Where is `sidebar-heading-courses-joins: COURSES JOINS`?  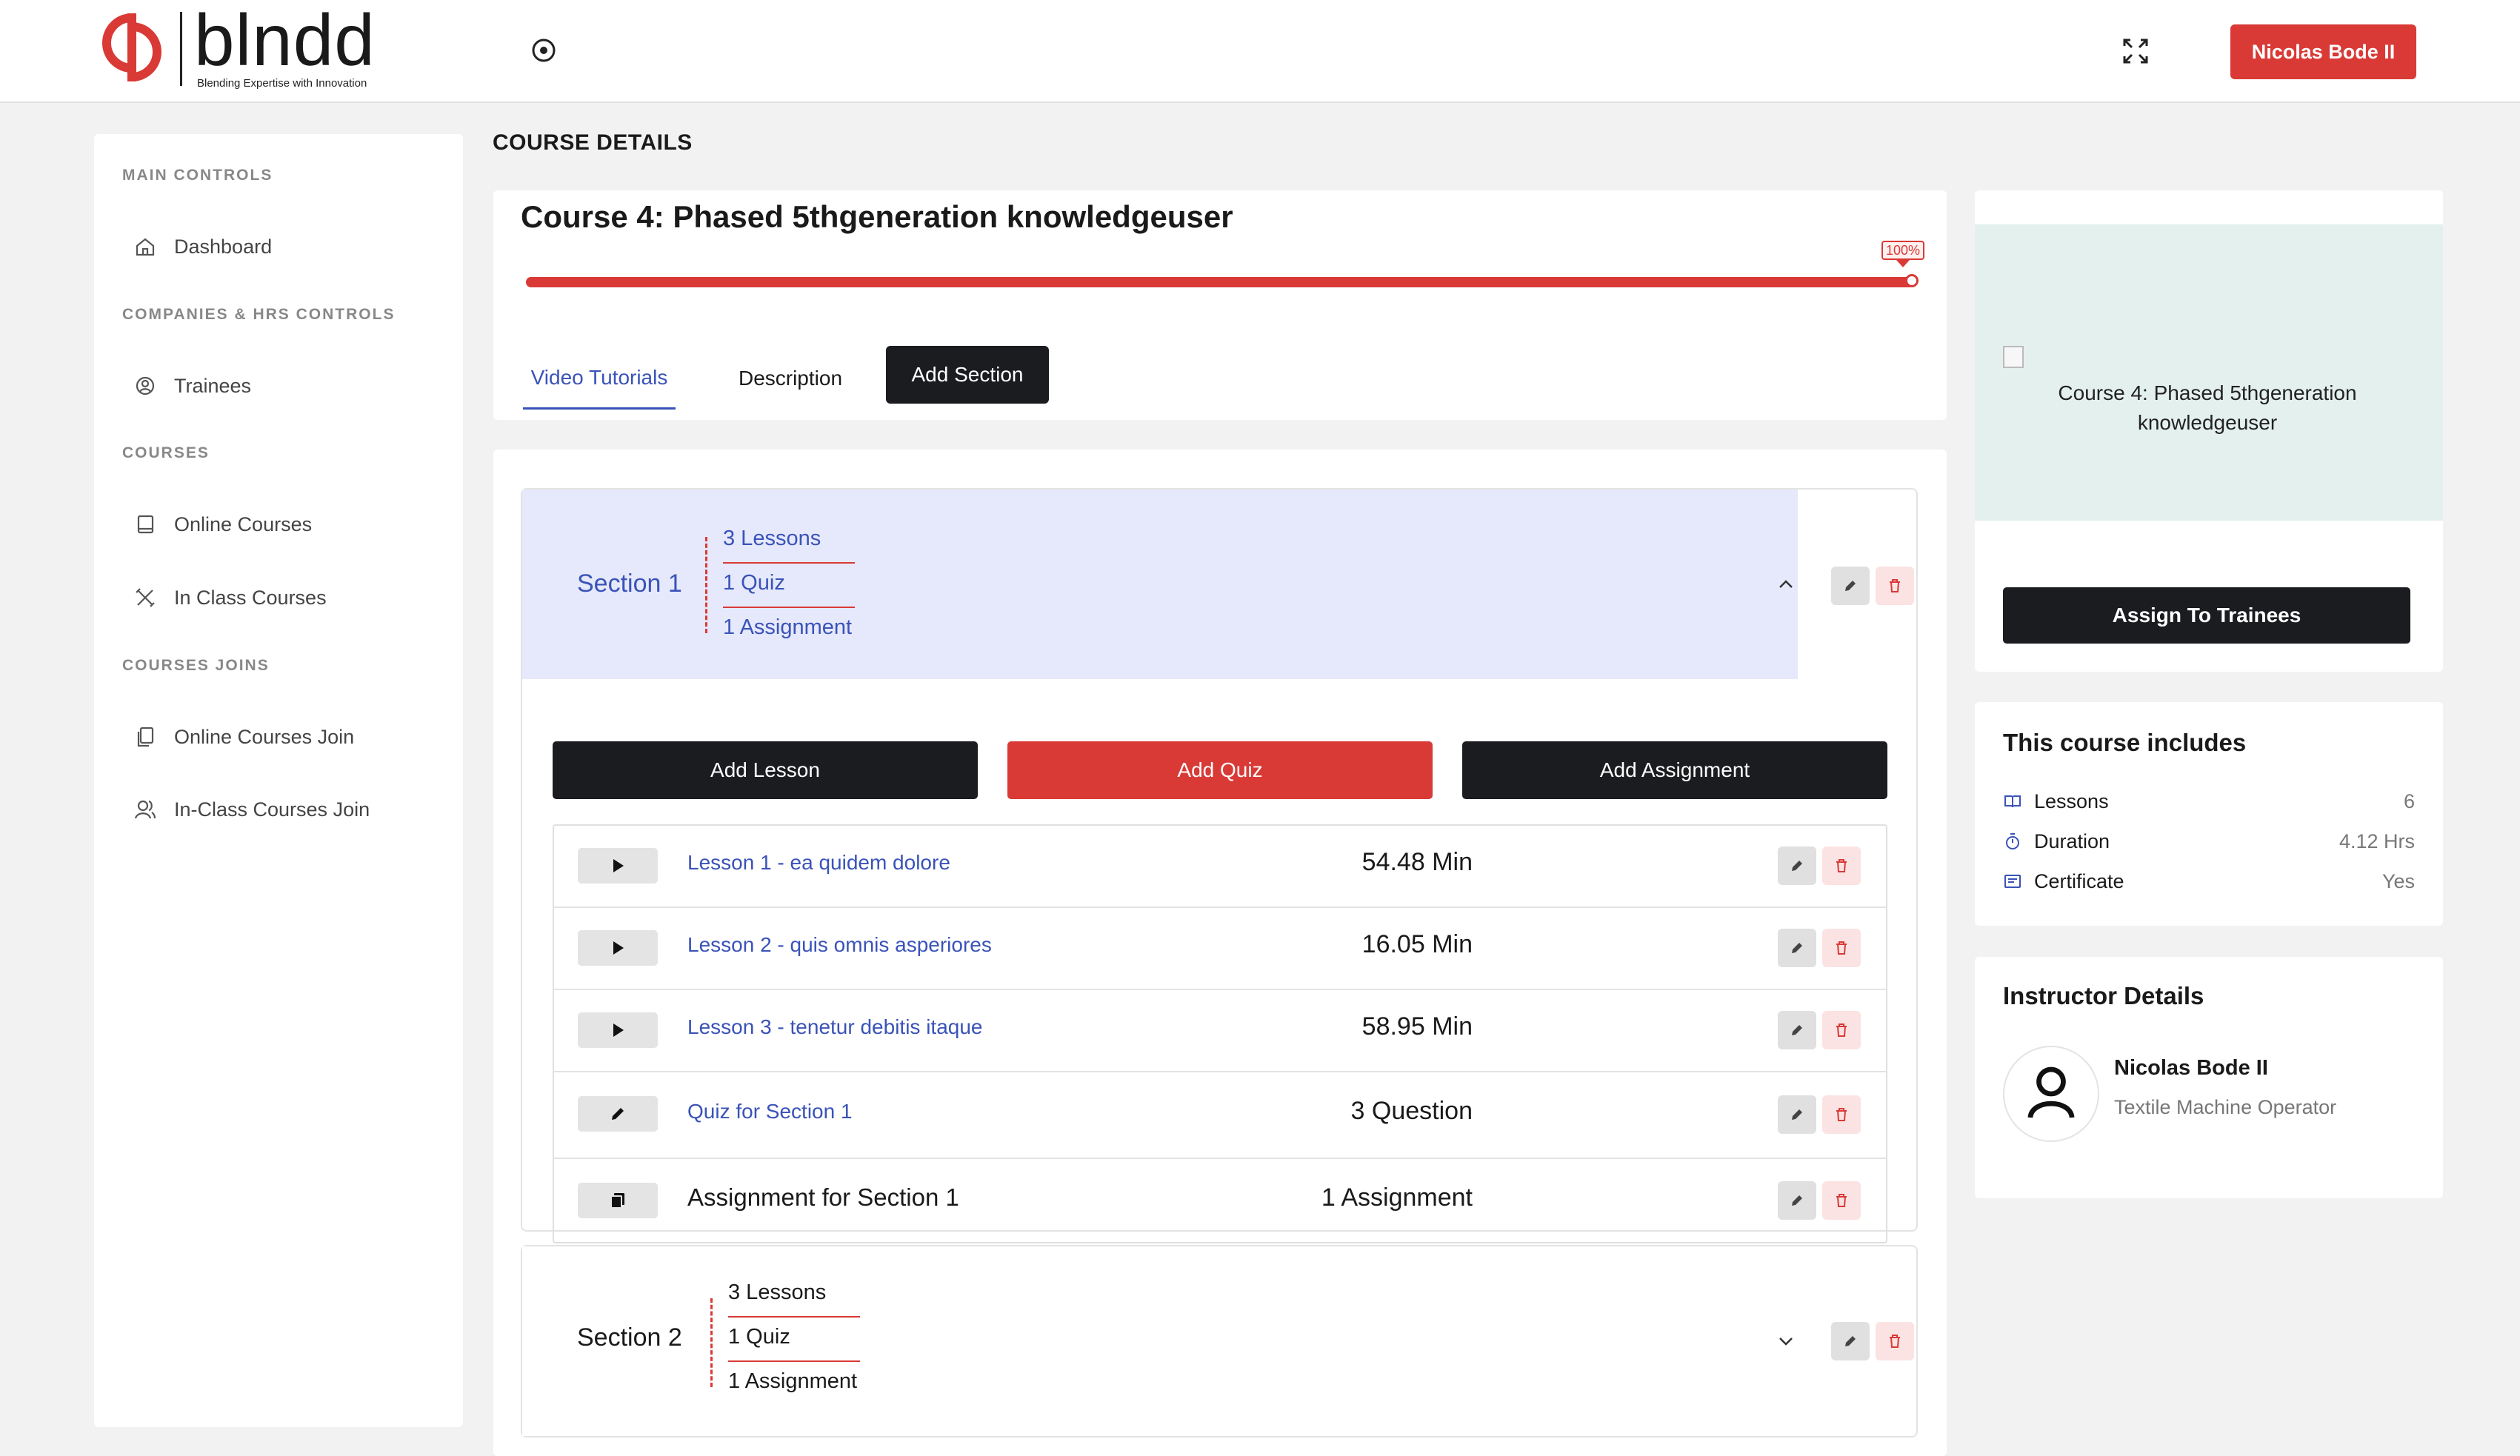 sidebar-heading-courses-joins: COURSES JOINS is located at coordinates (196, 665).